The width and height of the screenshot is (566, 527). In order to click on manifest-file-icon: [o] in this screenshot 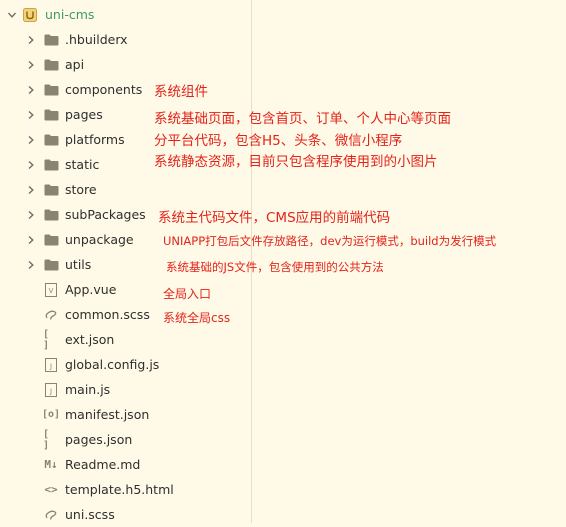, I will do `click(51, 414)`.